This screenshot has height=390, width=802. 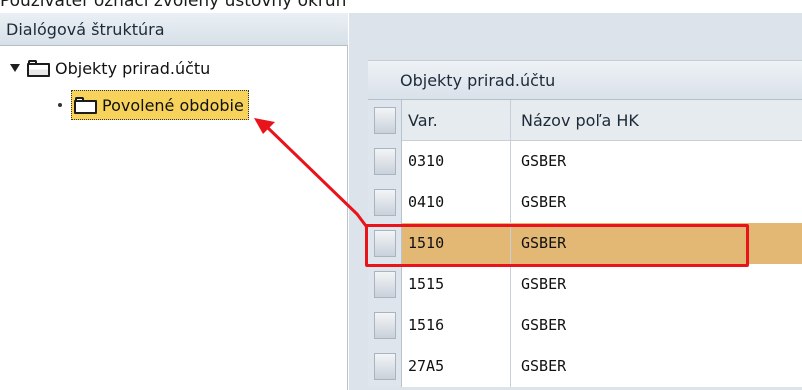 I want to click on tree-node-root: Objekty prirad.účtu, so click(x=110, y=68).